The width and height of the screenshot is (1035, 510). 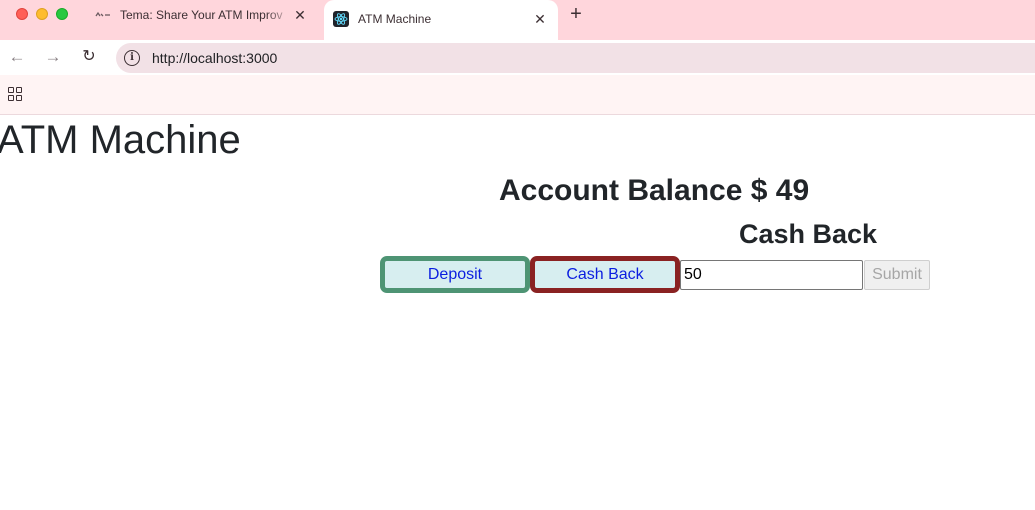 What do you see at coordinates (395, 19) in the screenshot?
I see `tab-title: ATM Machine` at bounding box center [395, 19].